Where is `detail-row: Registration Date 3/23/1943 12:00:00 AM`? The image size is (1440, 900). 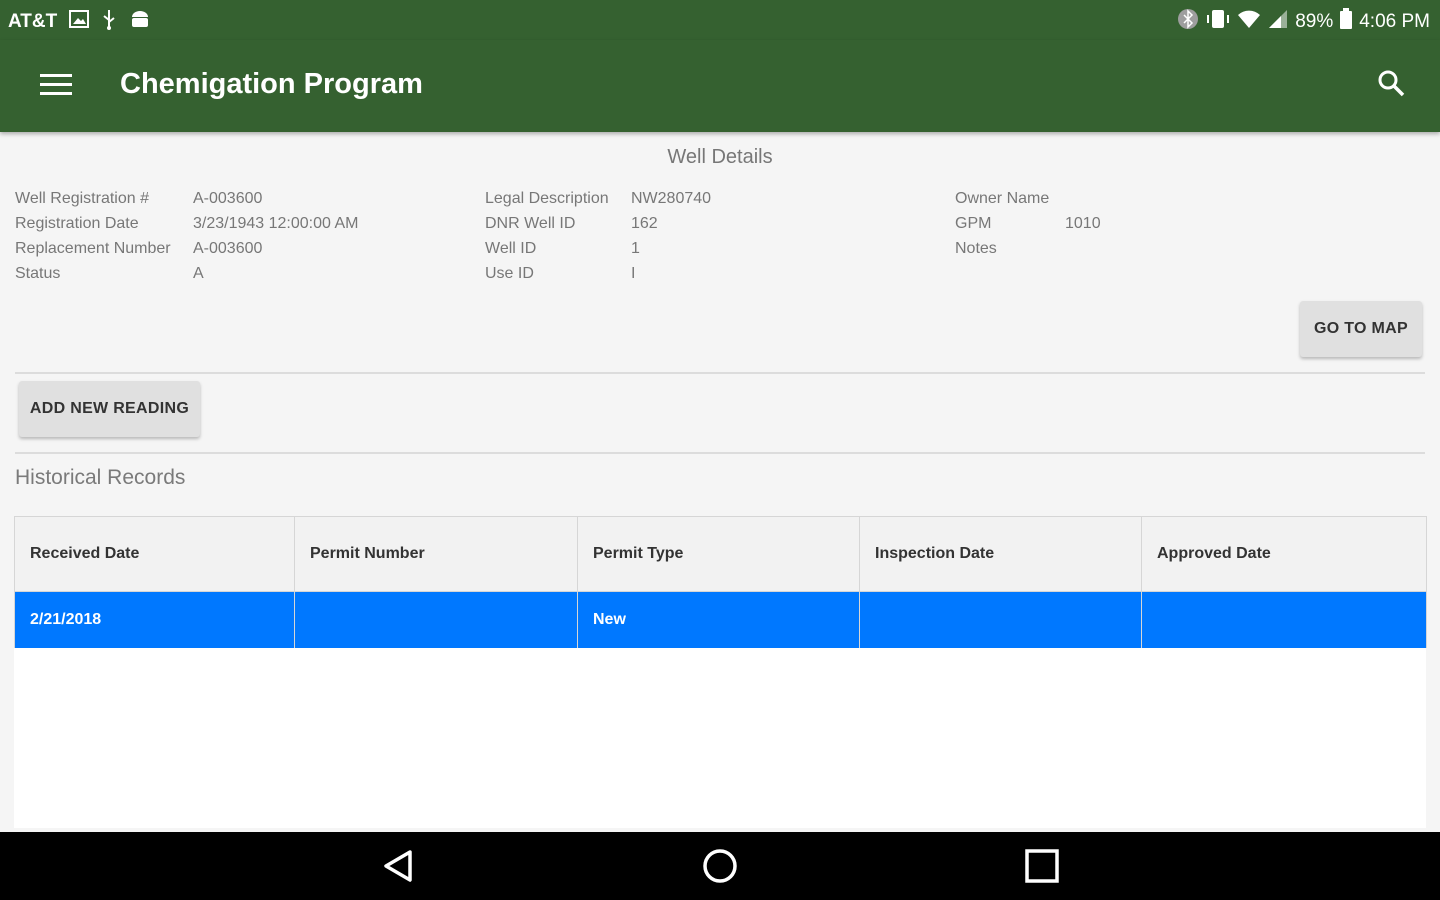 detail-row: Registration Date 3/23/1943 12:00:00 AM is located at coordinates (186, 225).